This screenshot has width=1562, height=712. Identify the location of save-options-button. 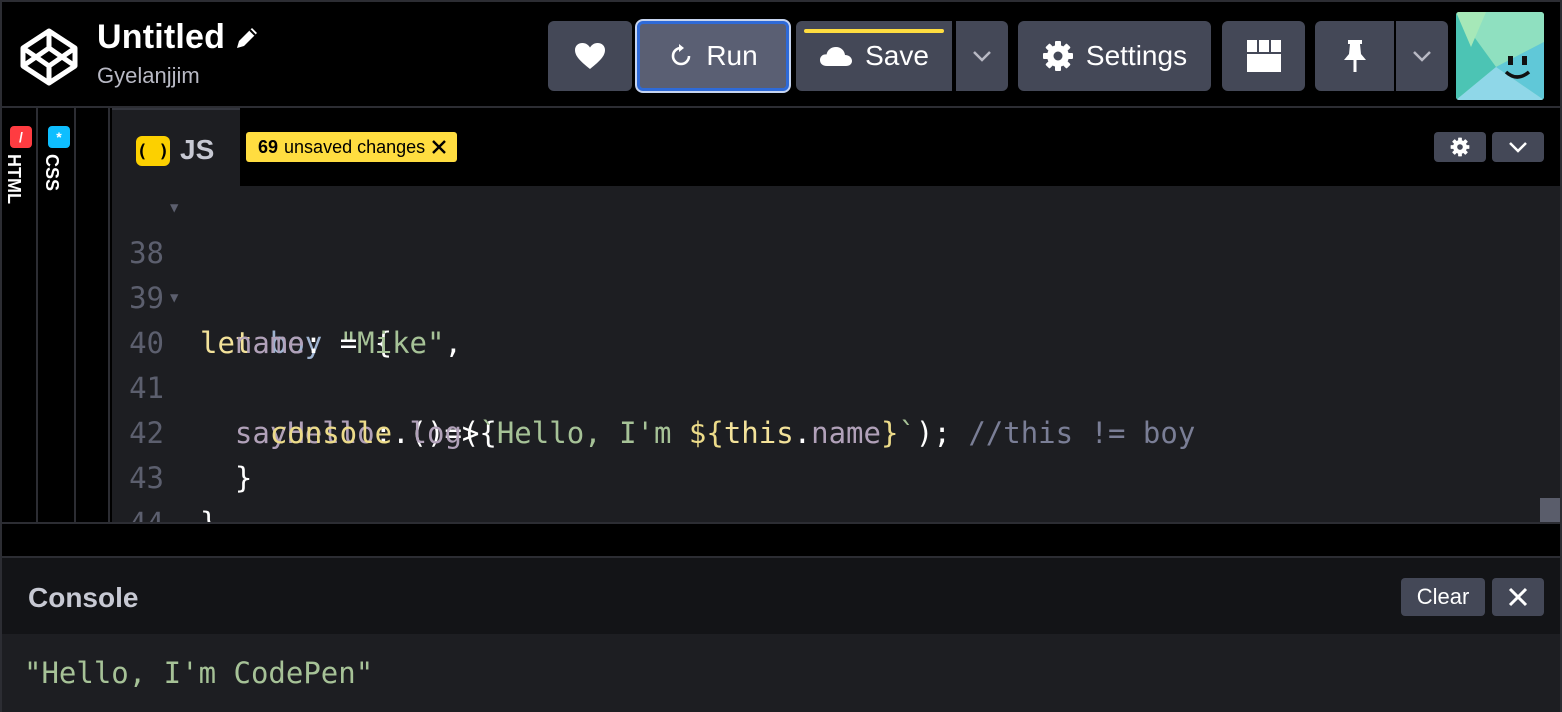
(982, 56).